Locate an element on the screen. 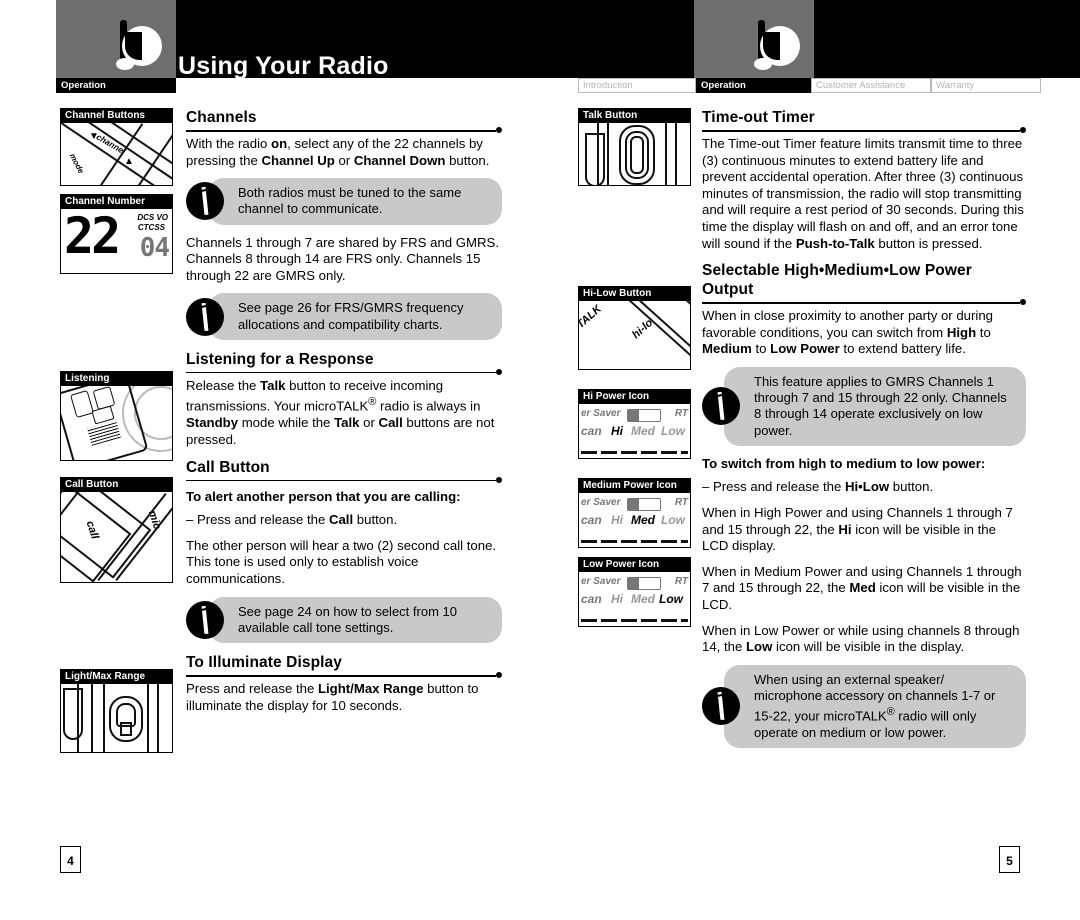 Image resolution: width=1080 pixels, height=920 pixels. tab-customer-assistance: Customer Assistance is located at coordinates (871, 85).